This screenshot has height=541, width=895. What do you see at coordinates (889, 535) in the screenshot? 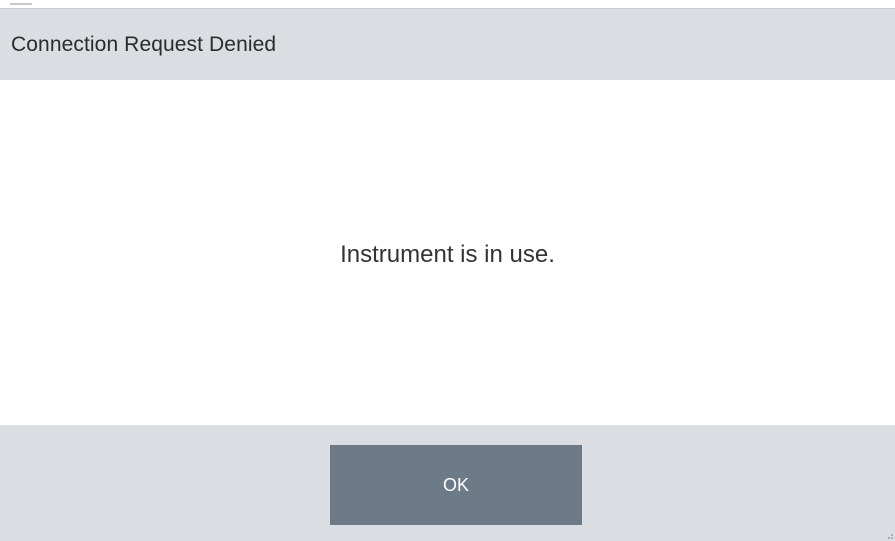
I see `resize-grip-icon` at bounding box center [889, 535].